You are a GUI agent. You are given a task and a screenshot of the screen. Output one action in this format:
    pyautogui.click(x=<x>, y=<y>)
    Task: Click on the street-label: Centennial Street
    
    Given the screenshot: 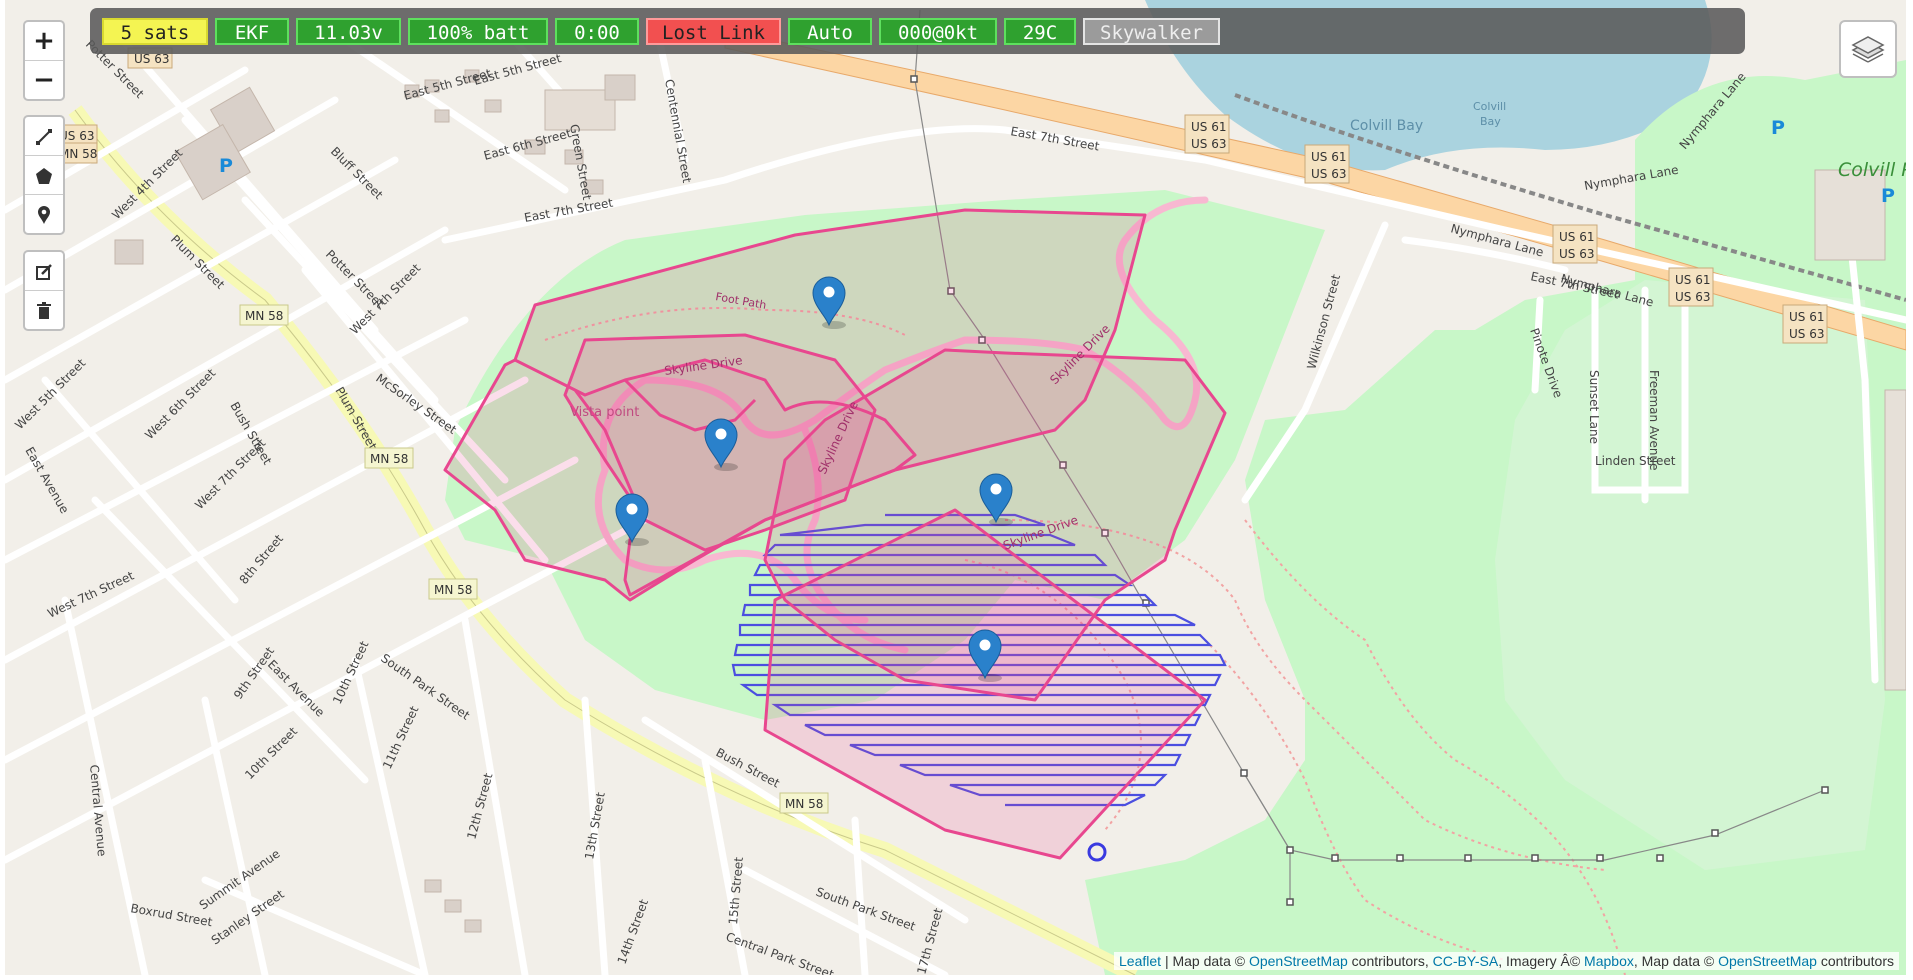 What is the action you would take?
    pyautogui.click(x=678, y=131)
    